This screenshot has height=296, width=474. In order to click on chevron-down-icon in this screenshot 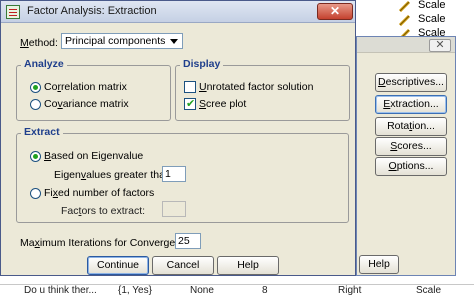, I will do `click(174, 41)`.